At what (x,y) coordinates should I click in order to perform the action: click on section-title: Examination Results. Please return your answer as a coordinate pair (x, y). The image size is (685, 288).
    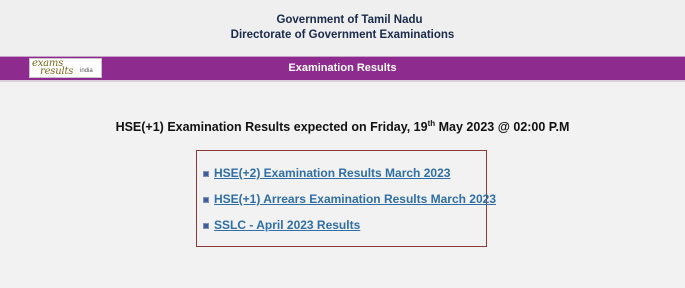
    Looking at the image, I should click on (342, 68).